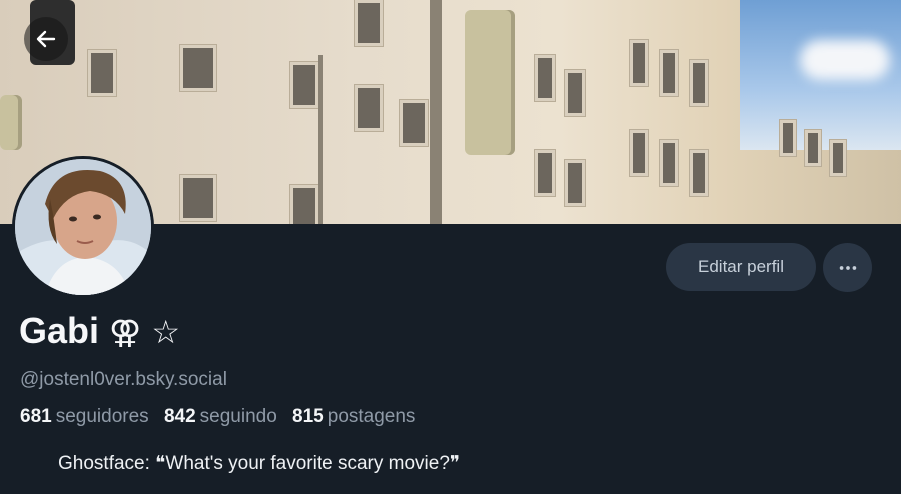 This screenshot has height=494, width=901. I want to click on following-count: 842, so click(179, 416).